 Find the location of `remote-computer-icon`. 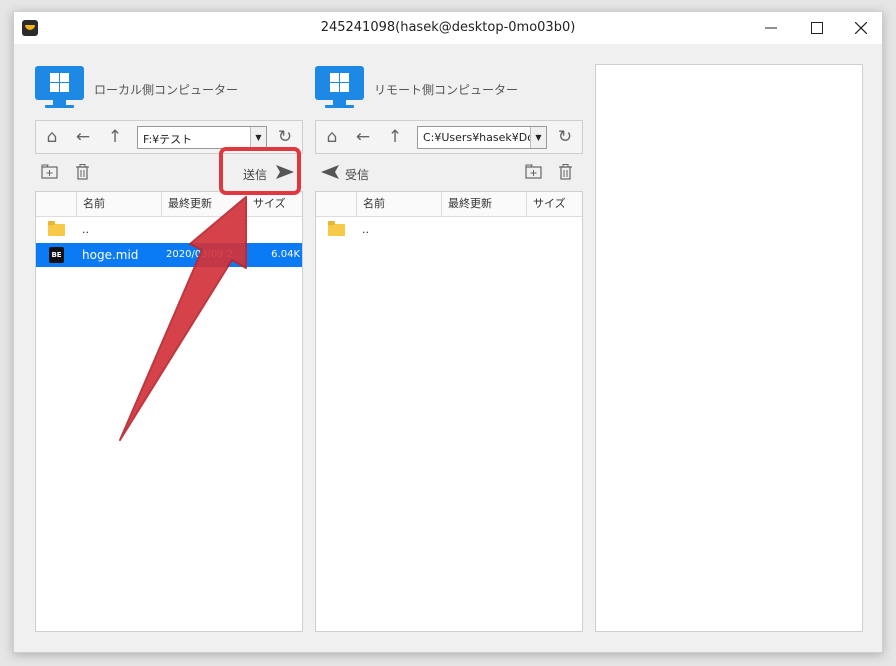

remote-computer-icon is located at coordinates (339, 88).